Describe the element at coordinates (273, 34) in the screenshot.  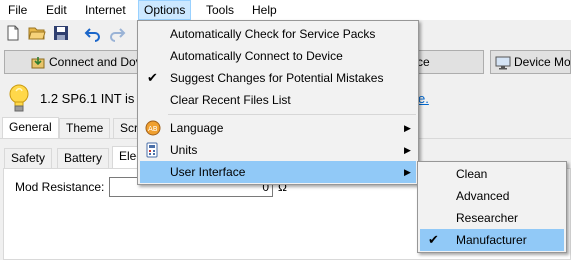
I see `menu-item-label: Automatically Check for Service Packs` at that location.